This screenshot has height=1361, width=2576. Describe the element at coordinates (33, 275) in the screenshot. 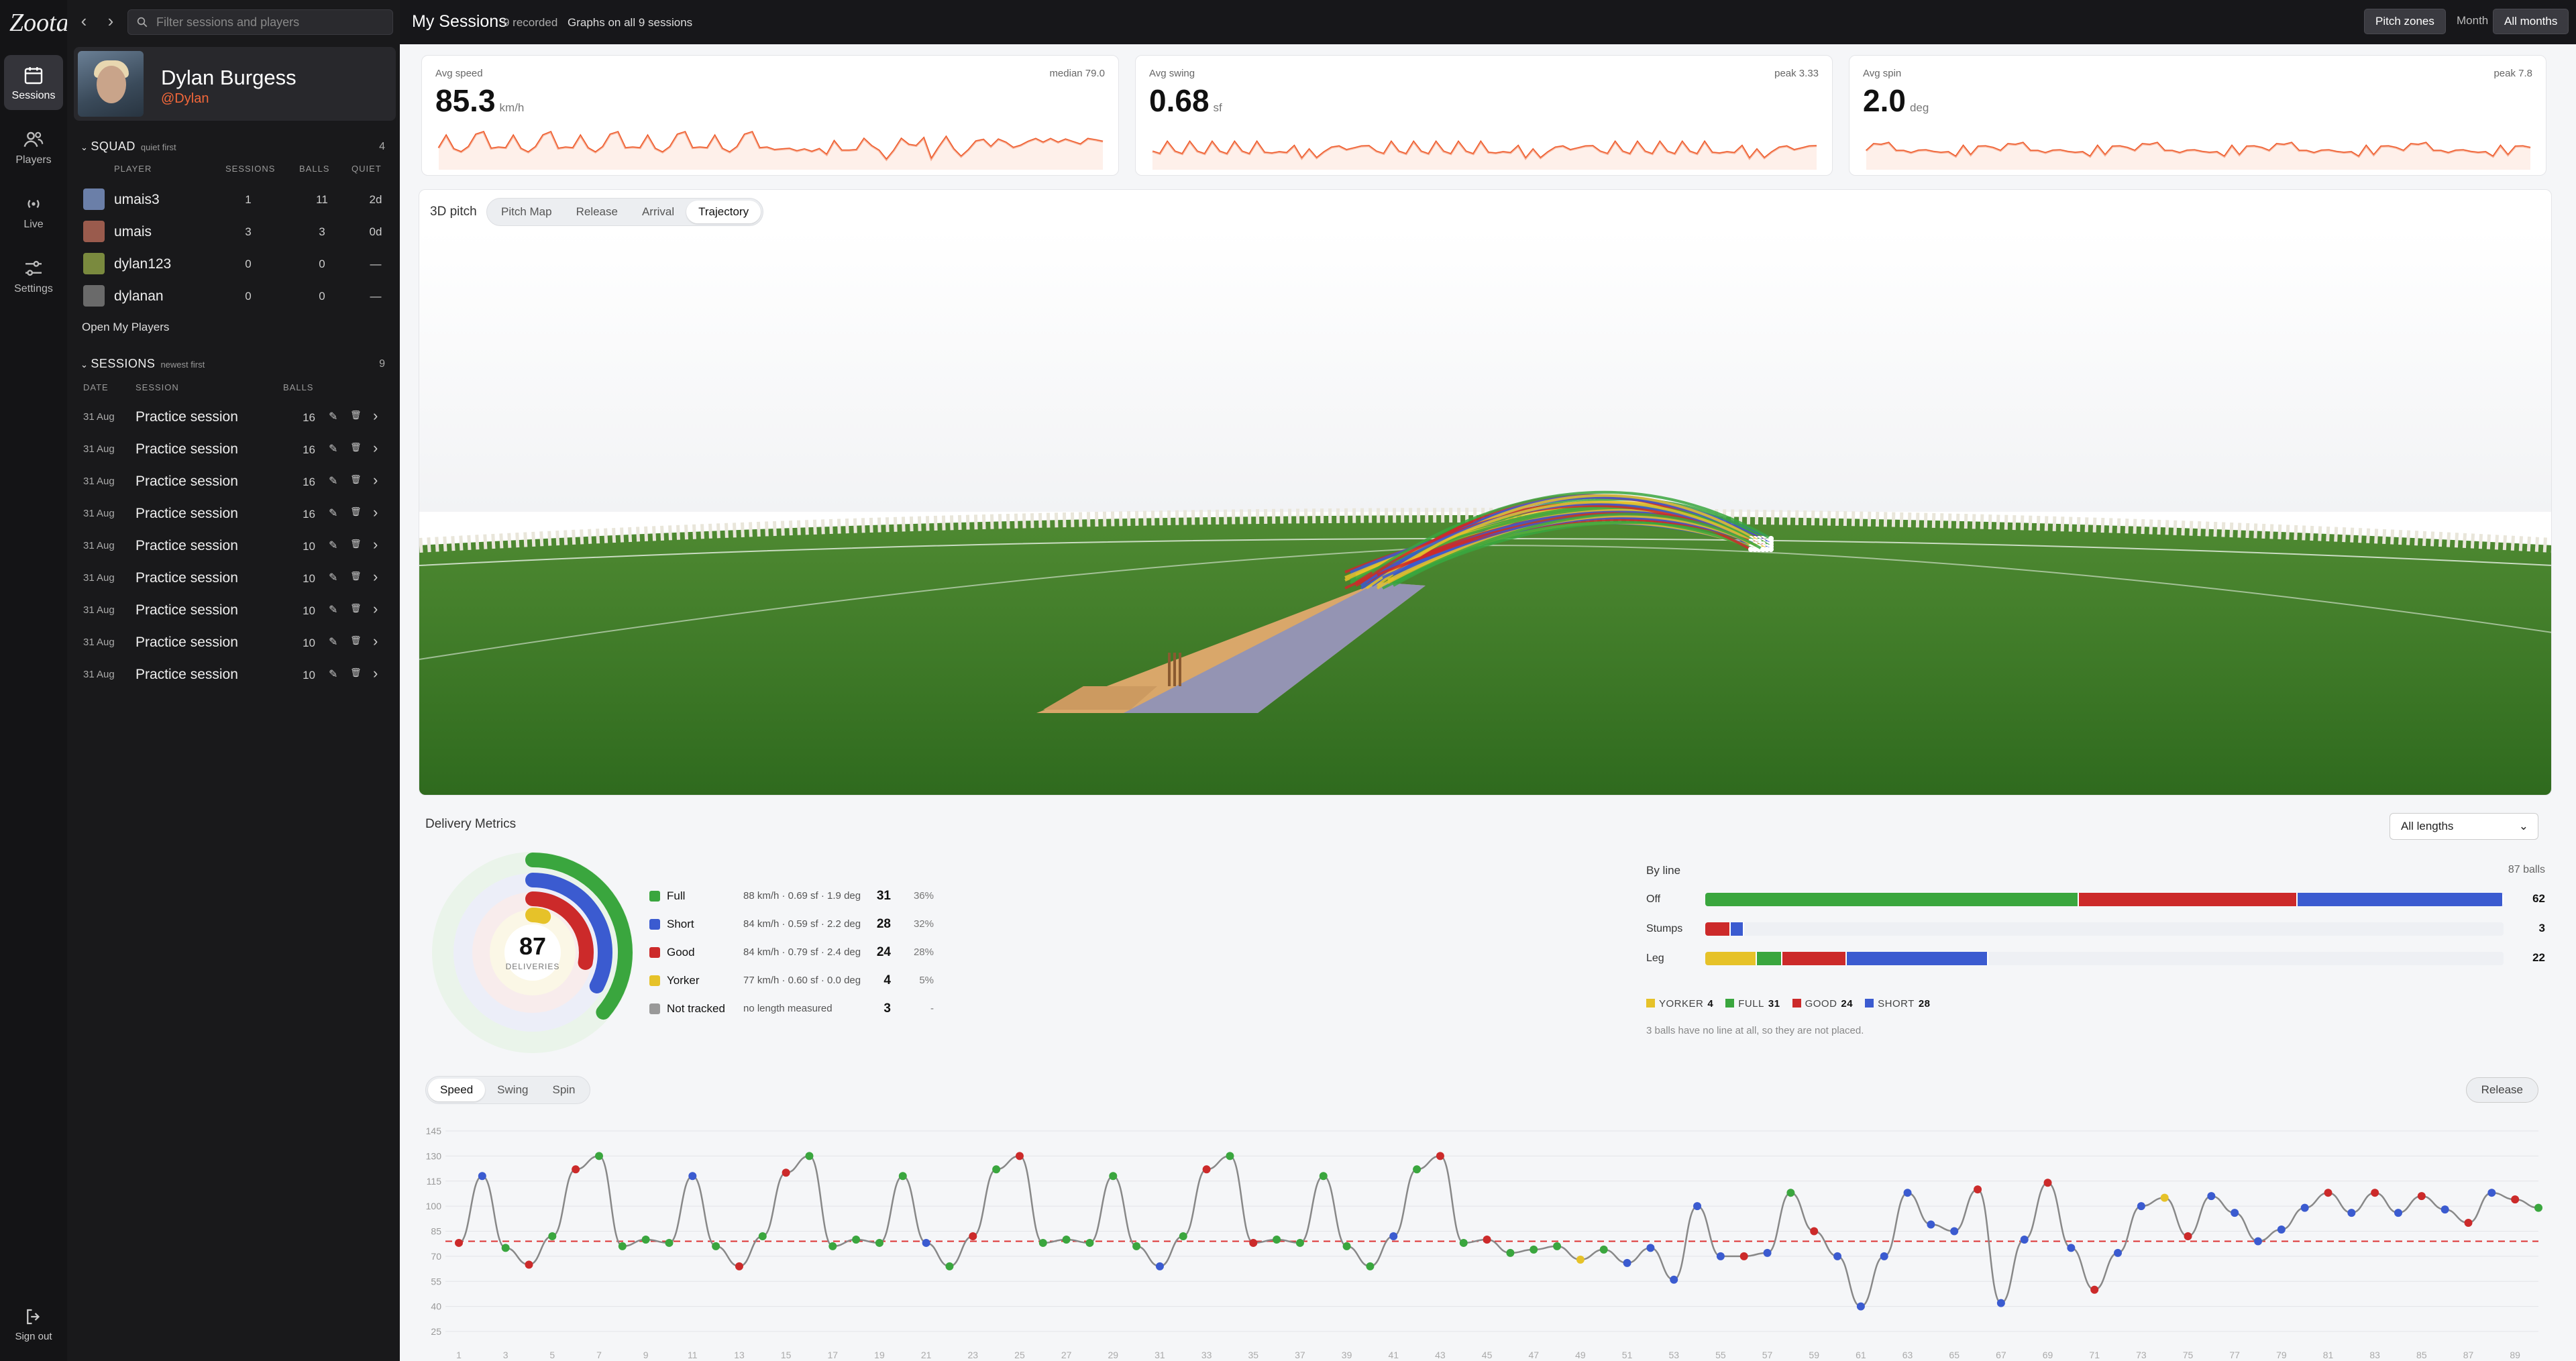

I see `rail-item-settings: Settings` at that location.